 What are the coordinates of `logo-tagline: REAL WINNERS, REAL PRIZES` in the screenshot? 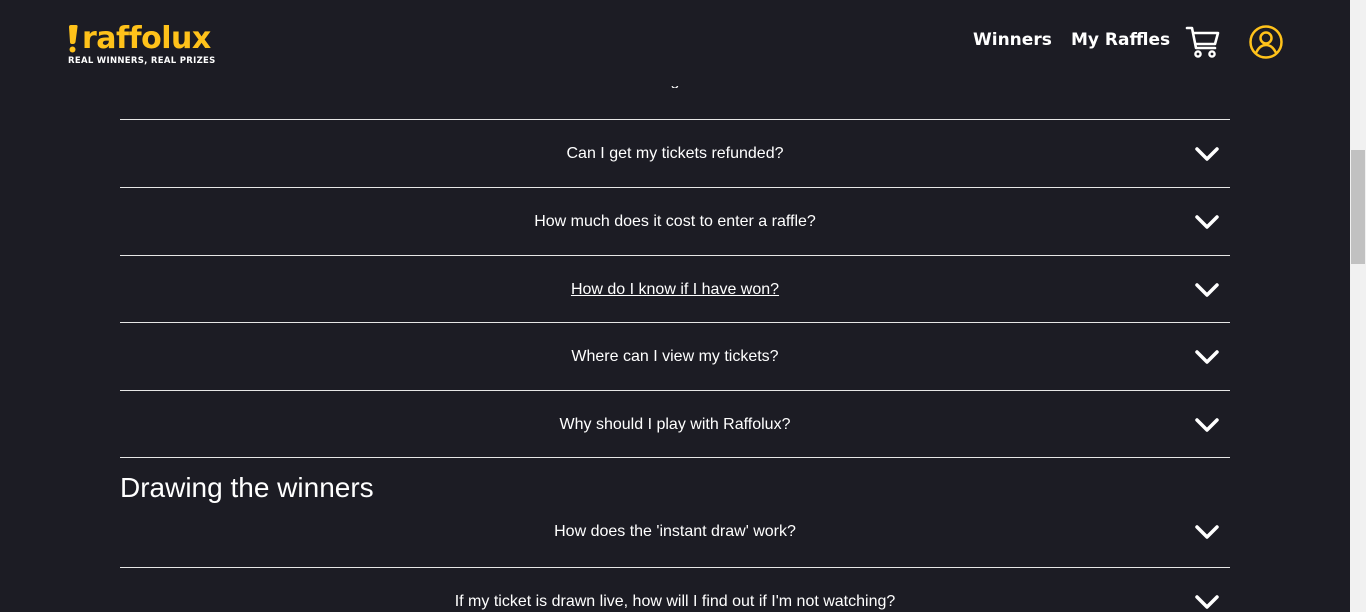 It's located at (142, 61).